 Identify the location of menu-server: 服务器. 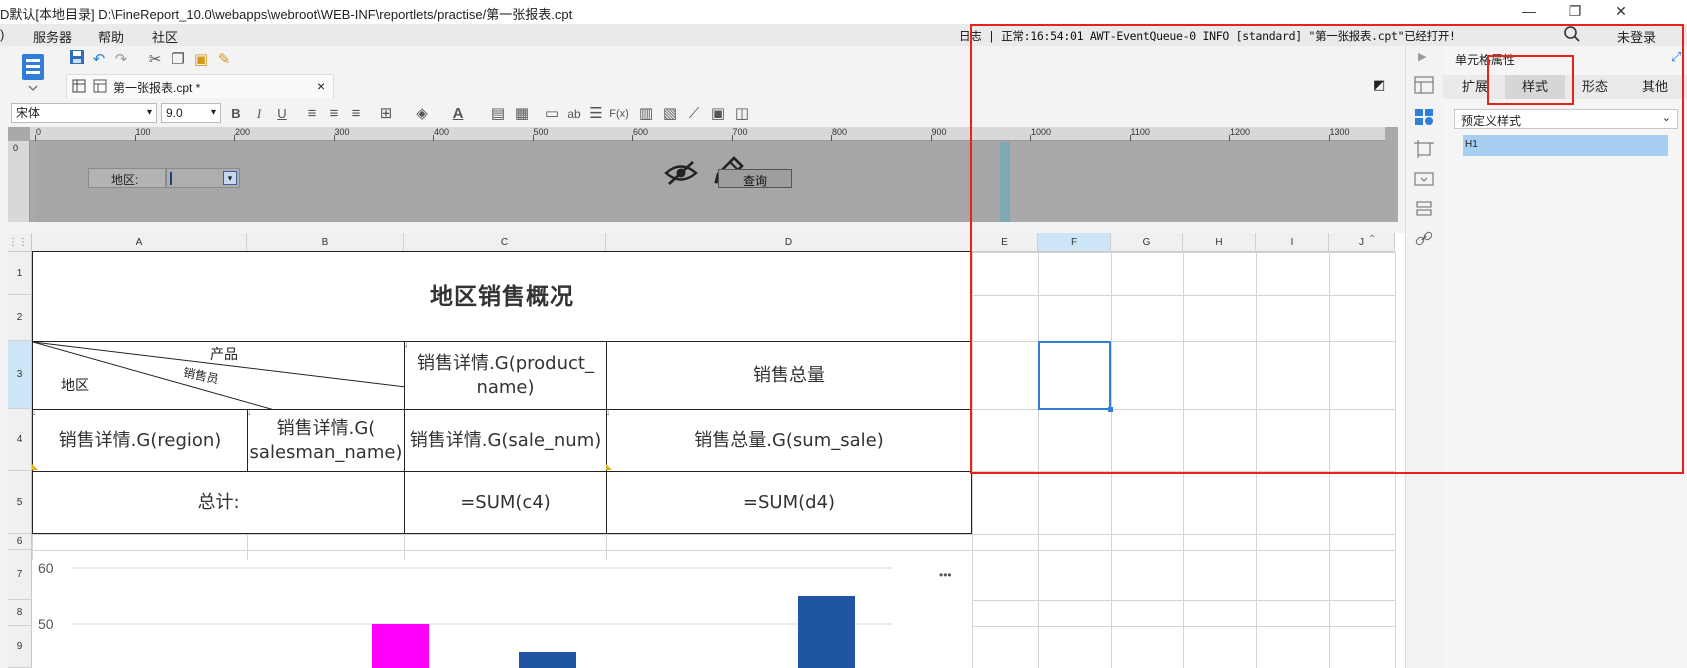
(52, 36).